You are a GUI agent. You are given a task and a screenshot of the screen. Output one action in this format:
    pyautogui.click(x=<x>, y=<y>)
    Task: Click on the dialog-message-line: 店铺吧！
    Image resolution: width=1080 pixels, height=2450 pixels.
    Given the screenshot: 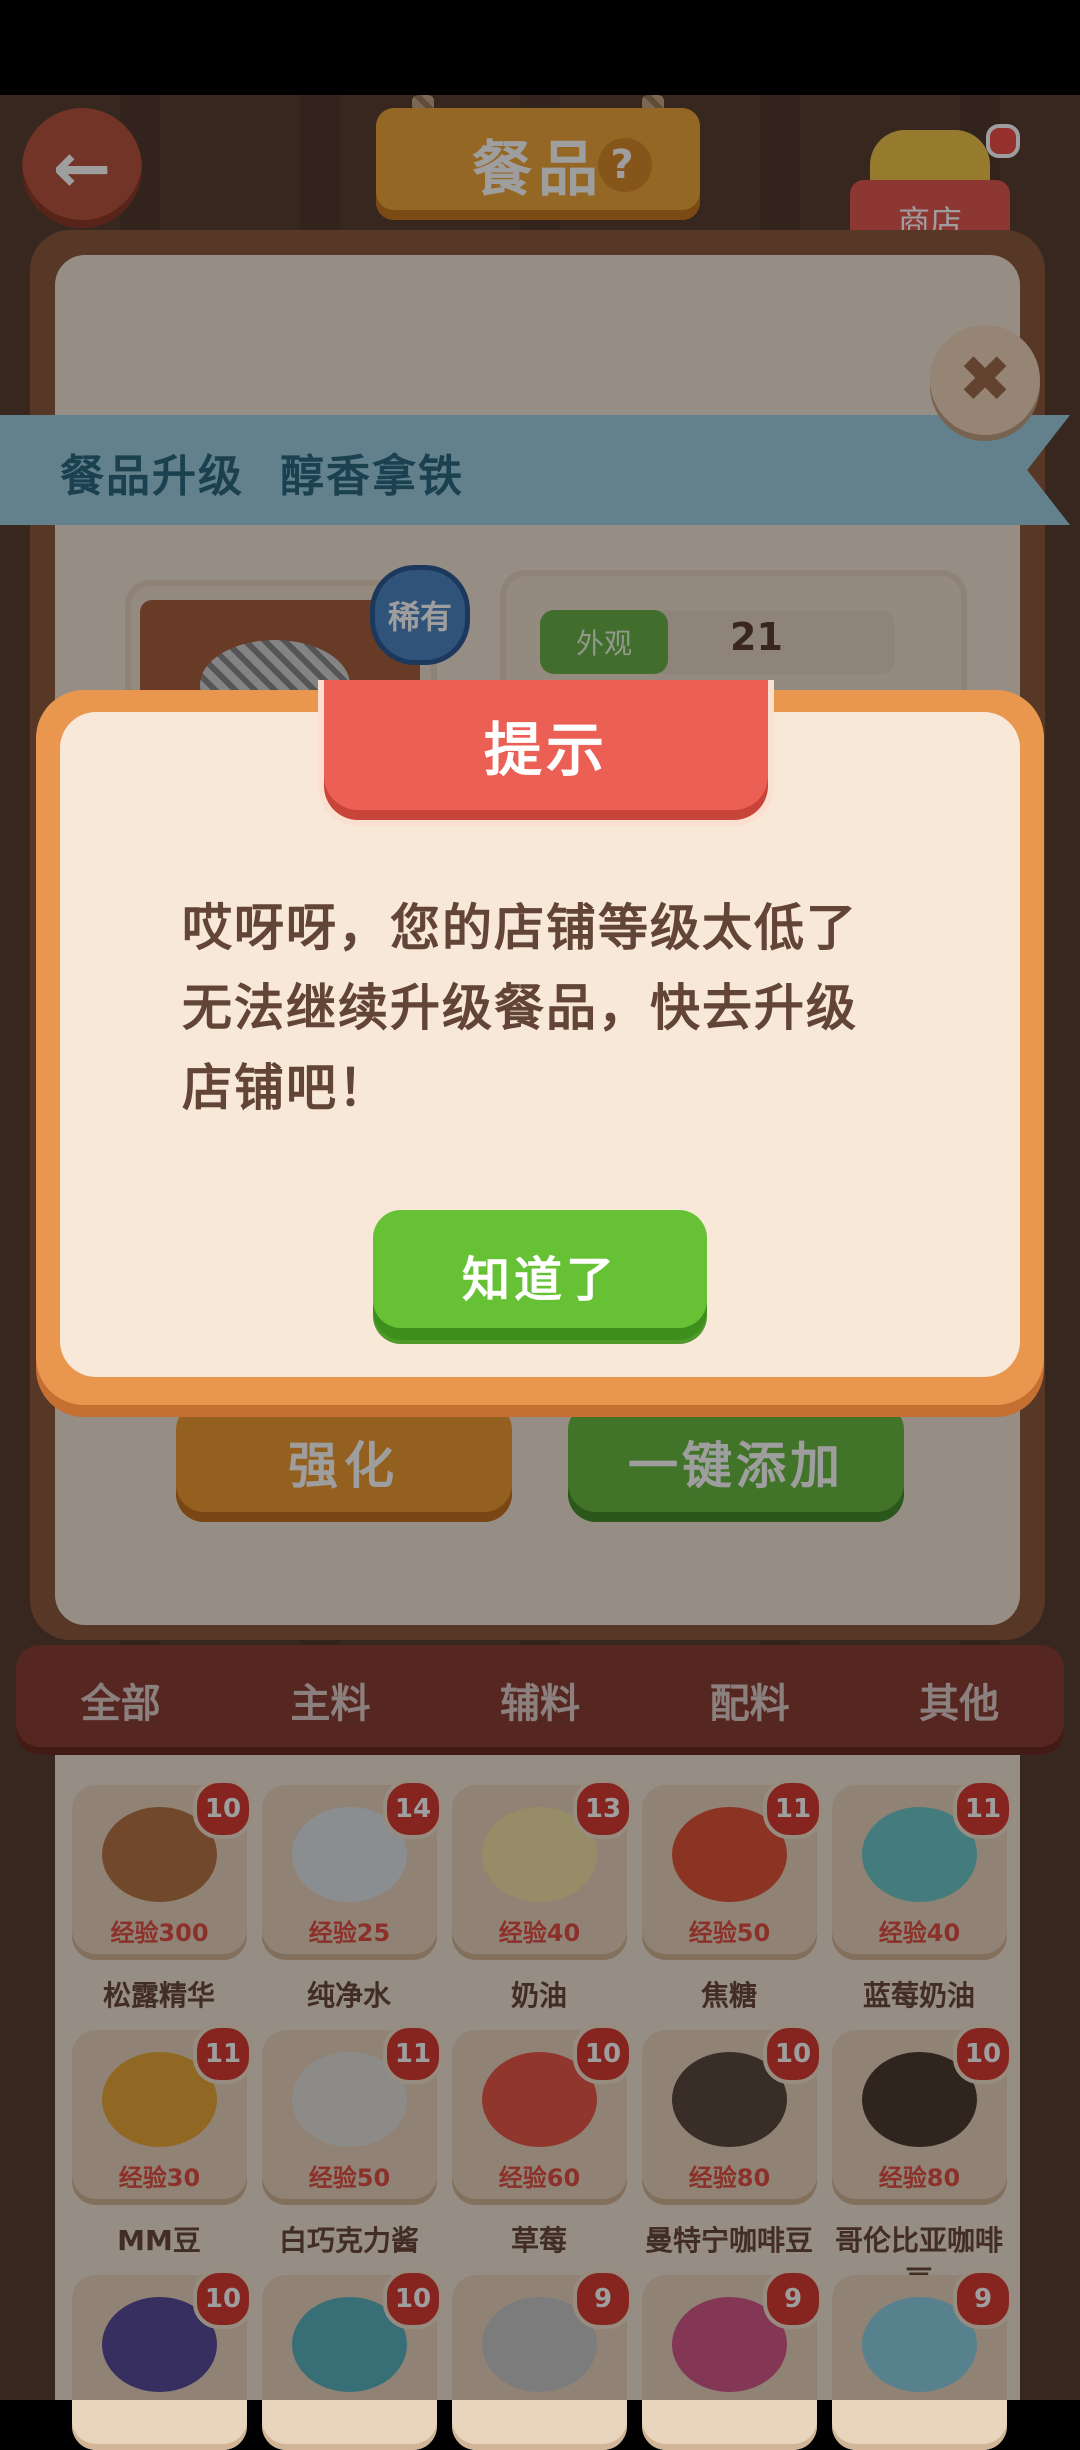 What is the action you would take?
    pyautogui.click(x=286, y=1088)
    